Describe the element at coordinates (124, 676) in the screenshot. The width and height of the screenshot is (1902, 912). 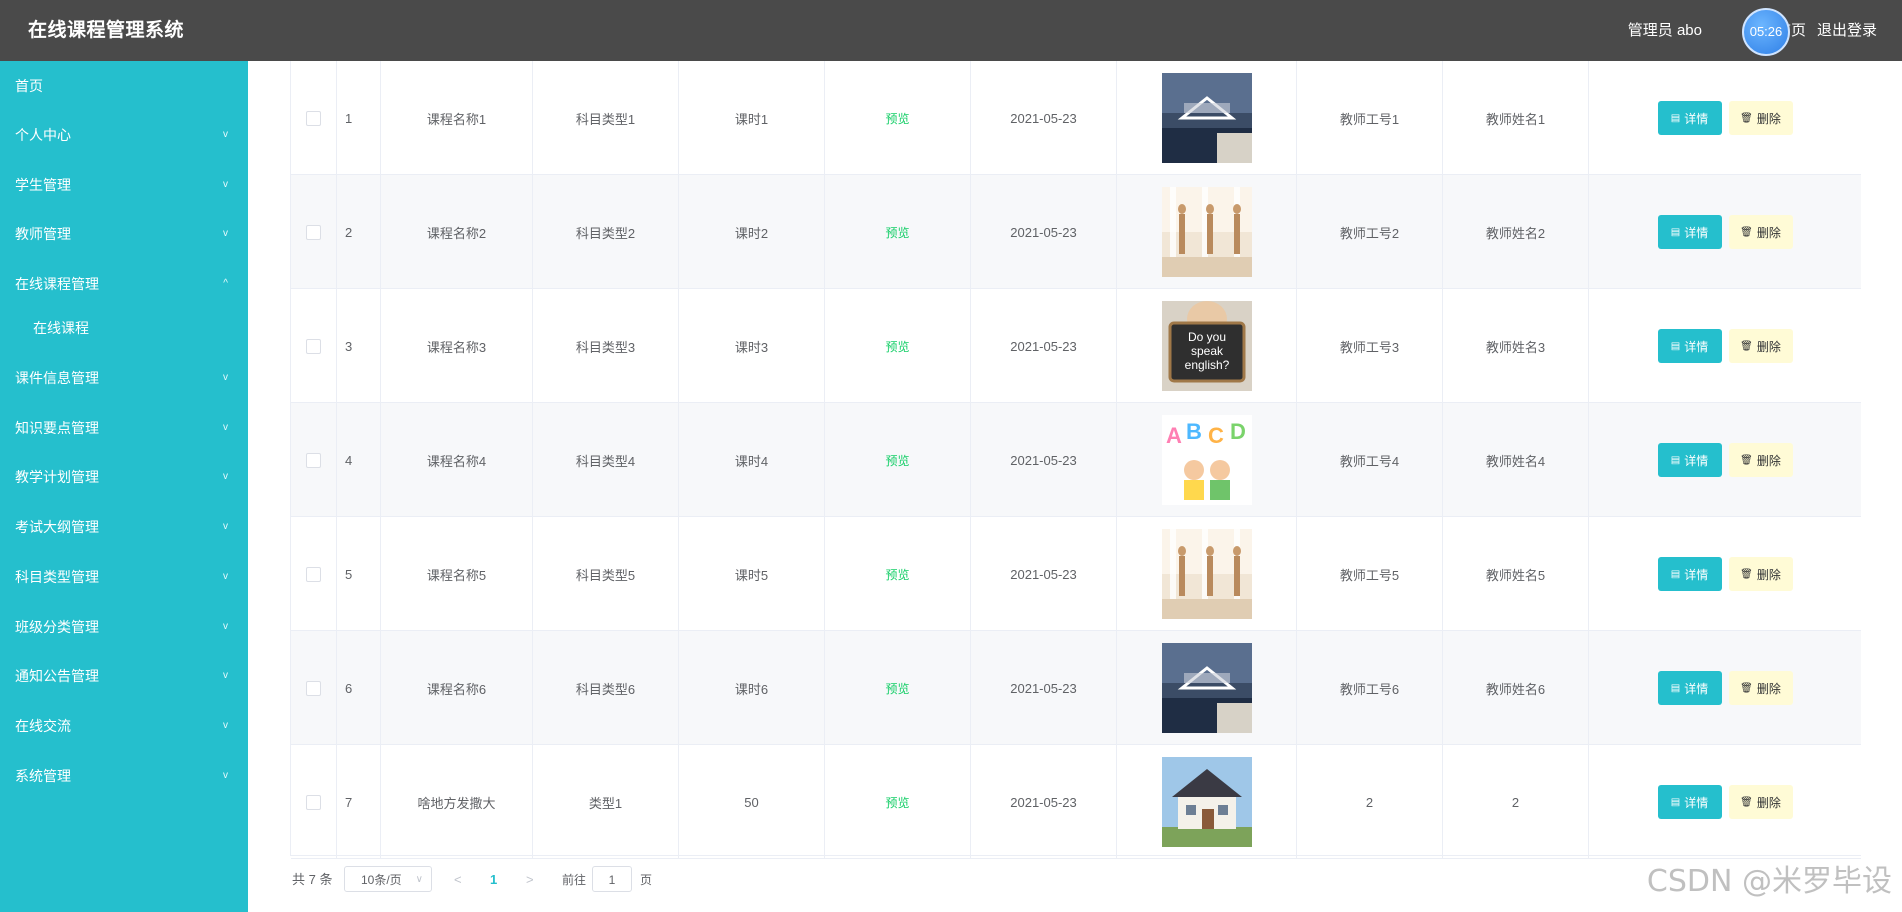
I see `sidebar-item: 通知公告管理 v` at that location.